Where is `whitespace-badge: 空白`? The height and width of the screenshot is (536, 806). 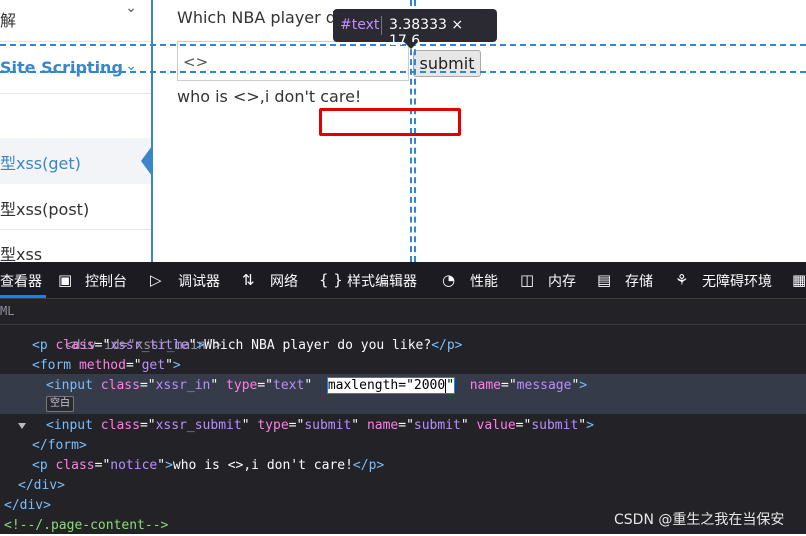 whitespace-badge: 空白 is located at coordinates (60, 404).